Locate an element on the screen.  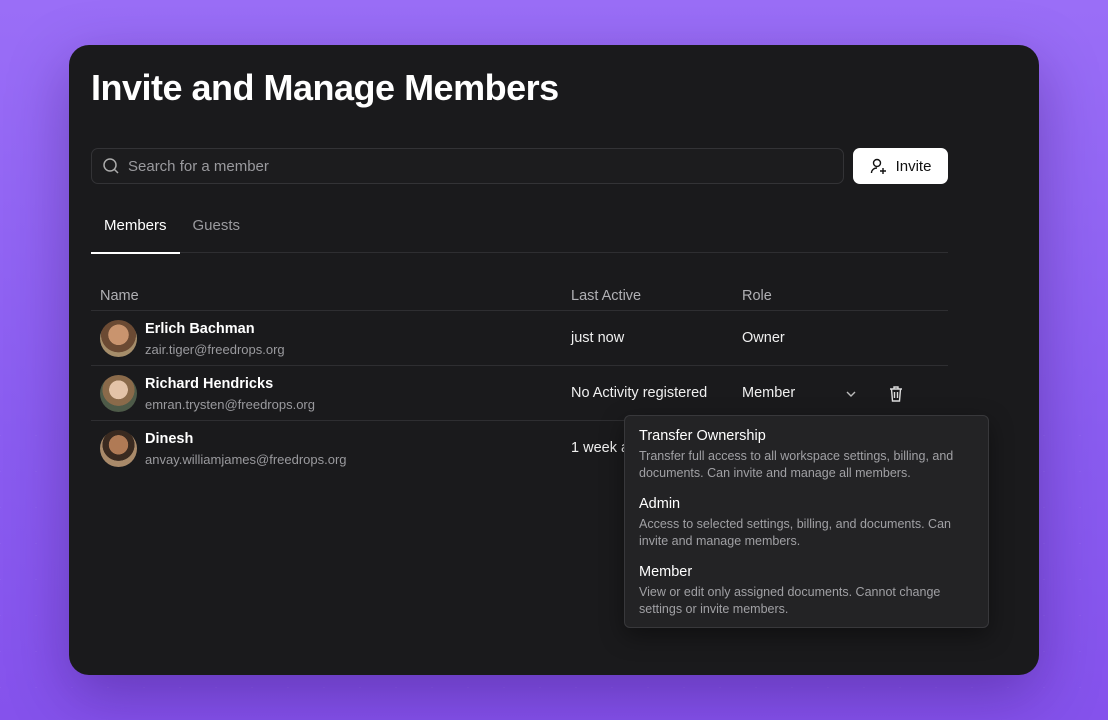
role: Owner is located at coordinates (763, 338).